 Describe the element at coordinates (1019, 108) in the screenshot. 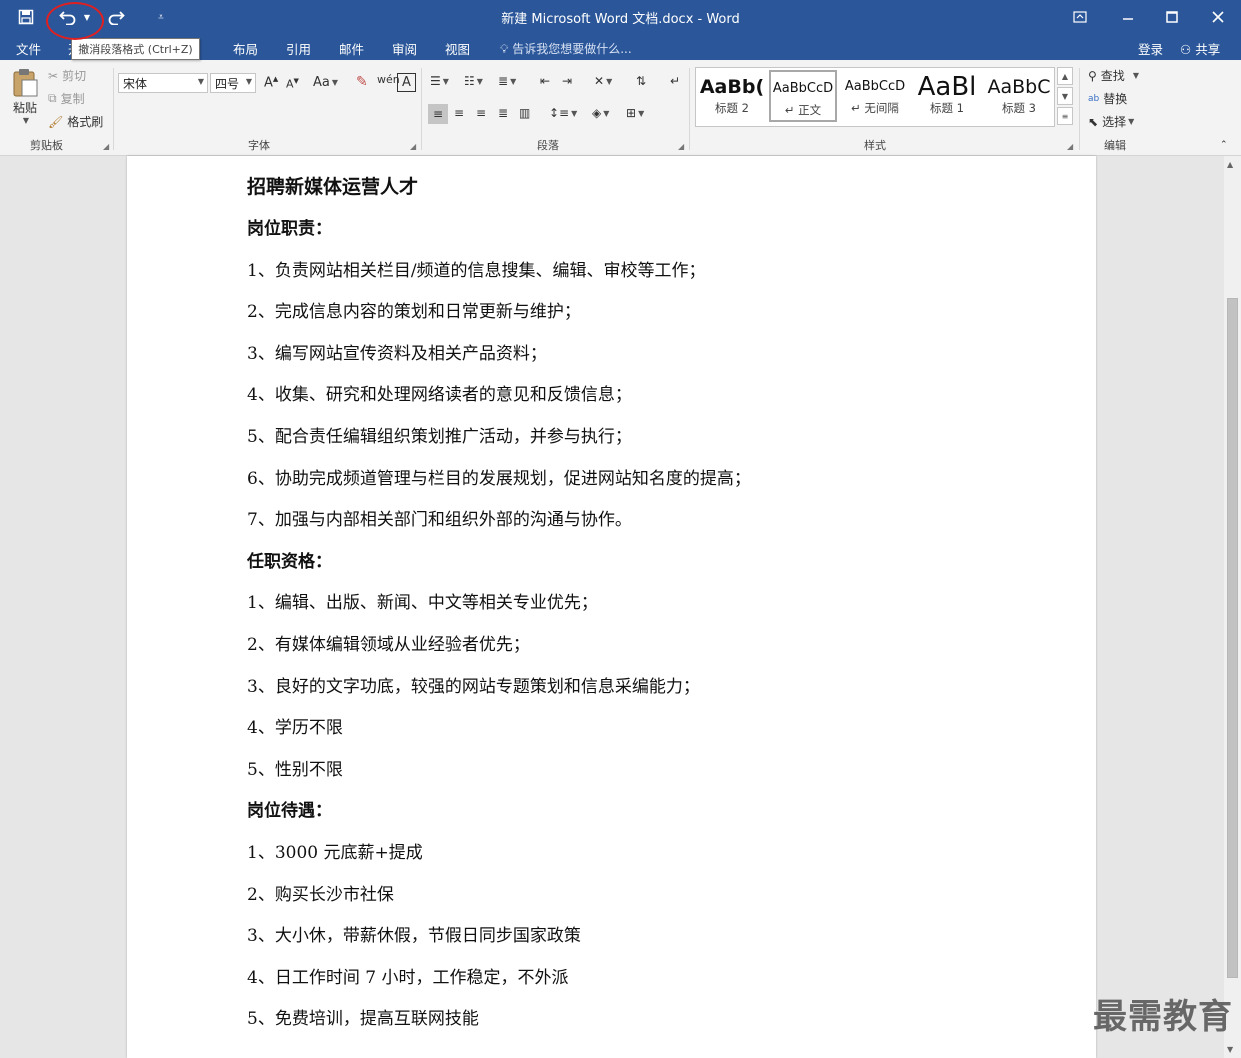

I see `style-name: 标题 3` at that location.